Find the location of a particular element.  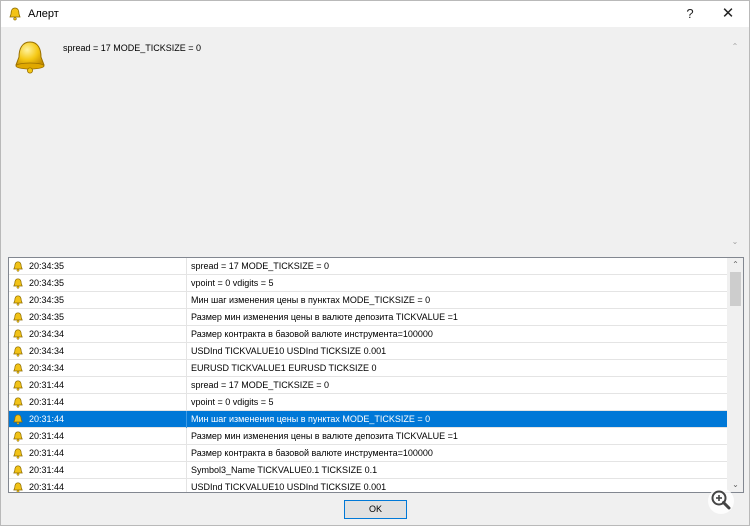

help-button: ? is located at coordinates (690, 14).